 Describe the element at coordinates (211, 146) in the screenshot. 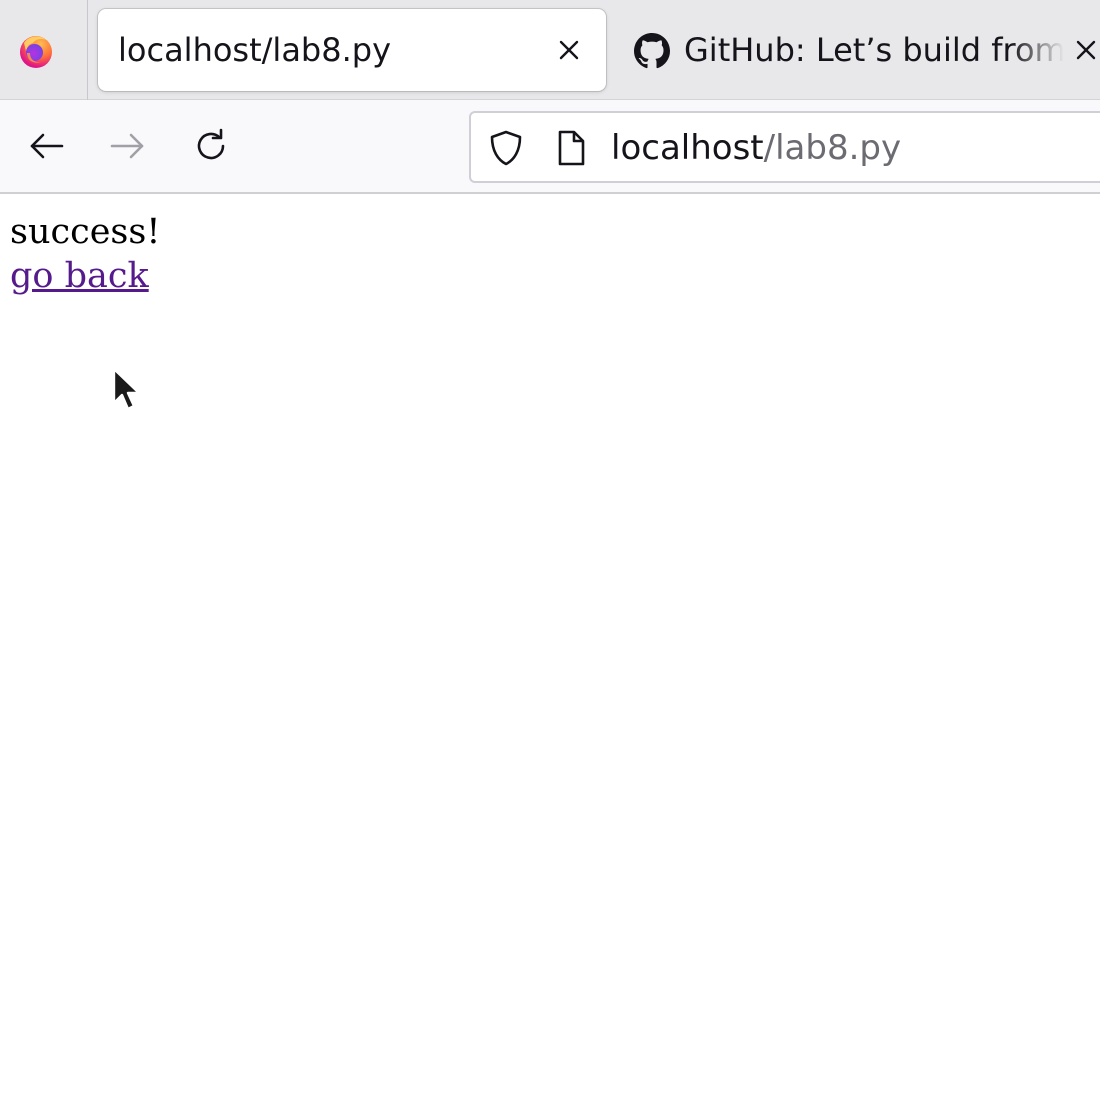

I see `reload-icon` at that location.